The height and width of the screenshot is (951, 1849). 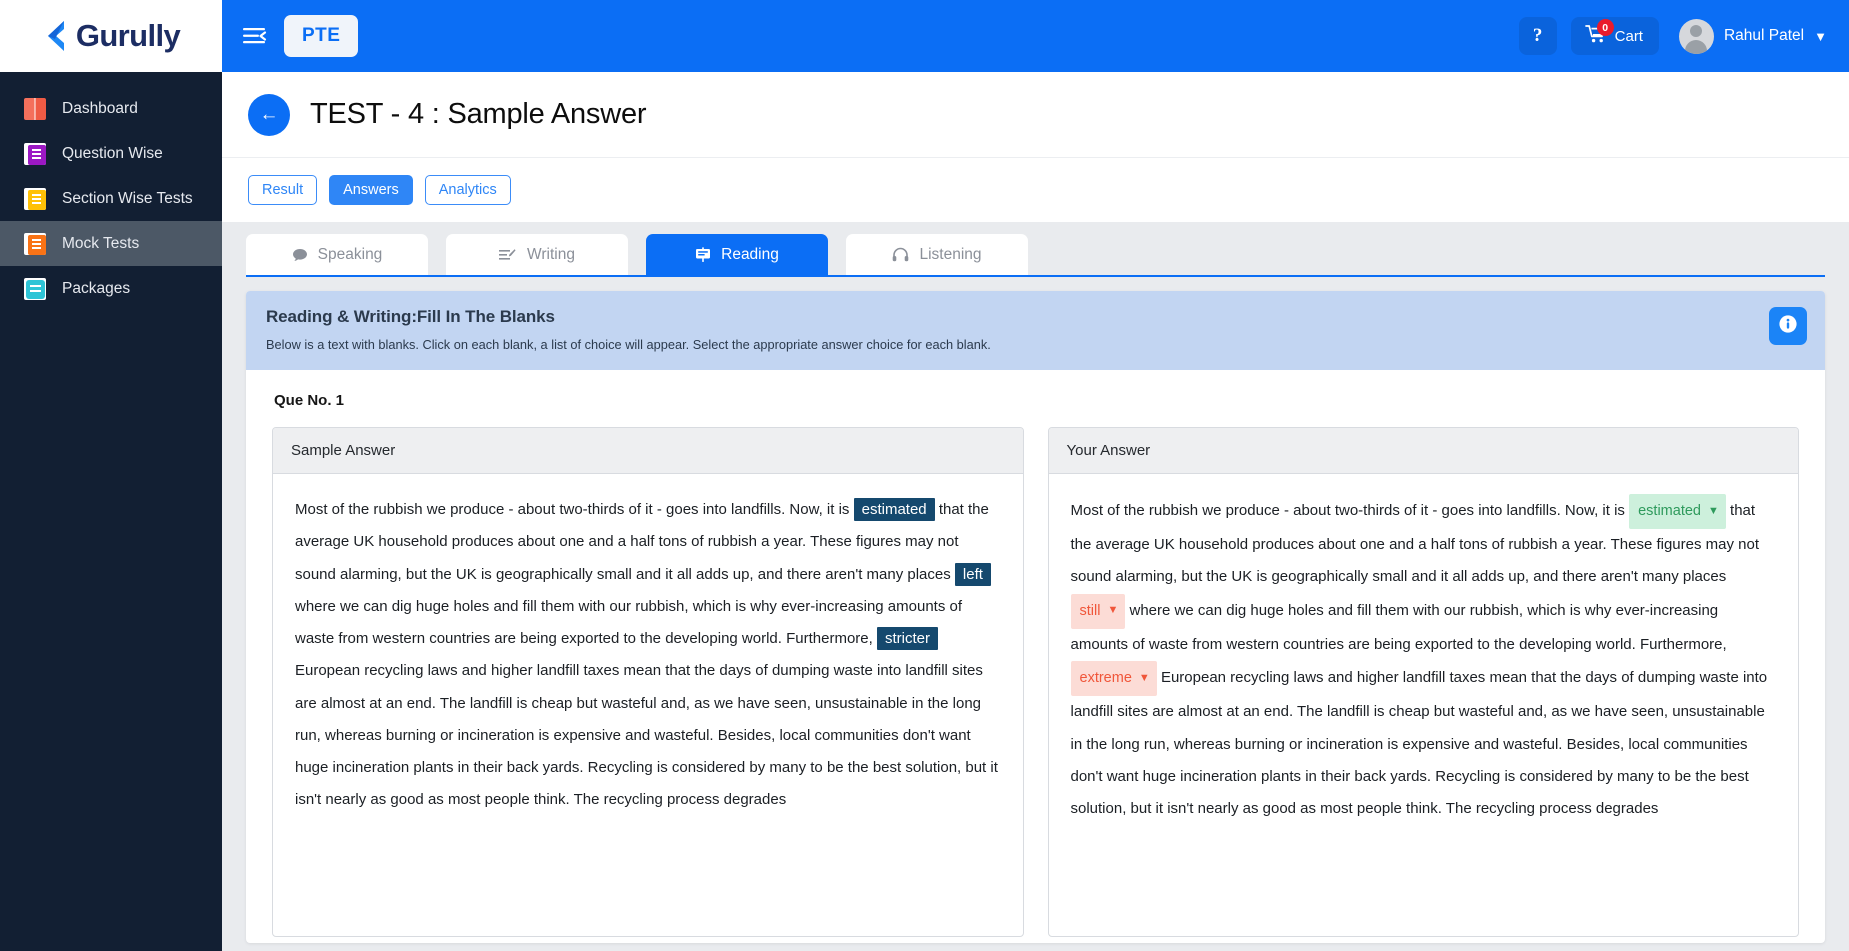 I want to click on pill-answers: Answers, so click(x=371, y=190).